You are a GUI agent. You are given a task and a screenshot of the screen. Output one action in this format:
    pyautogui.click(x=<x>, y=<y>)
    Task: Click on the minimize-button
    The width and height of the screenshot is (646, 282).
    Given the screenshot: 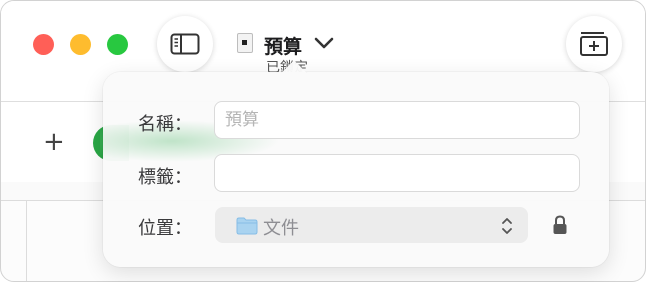 What is the action you would take?
    pyautogui.click(x=80, y=44)
    